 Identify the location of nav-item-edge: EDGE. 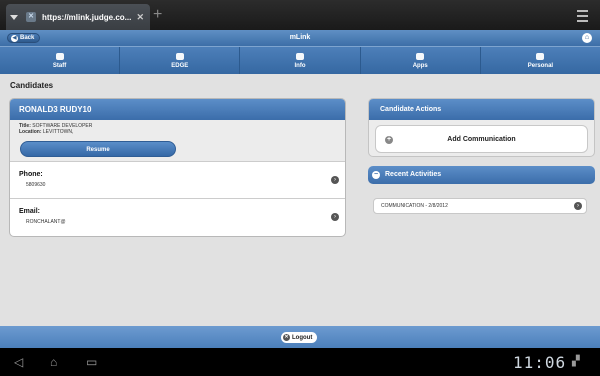
(180, 60).